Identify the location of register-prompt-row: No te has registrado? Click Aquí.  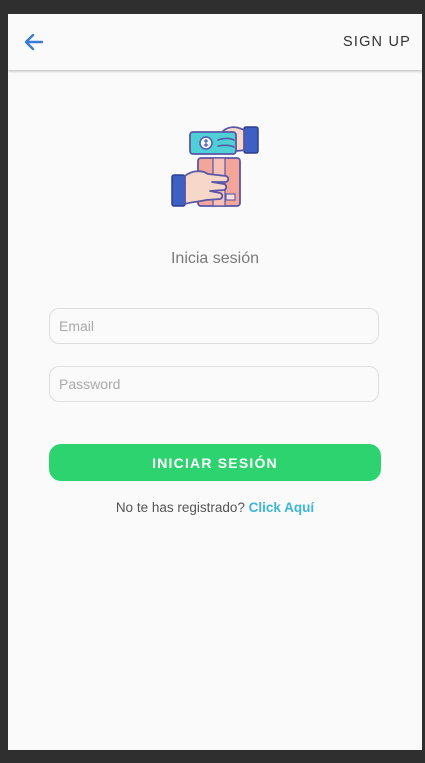
(215, 507).